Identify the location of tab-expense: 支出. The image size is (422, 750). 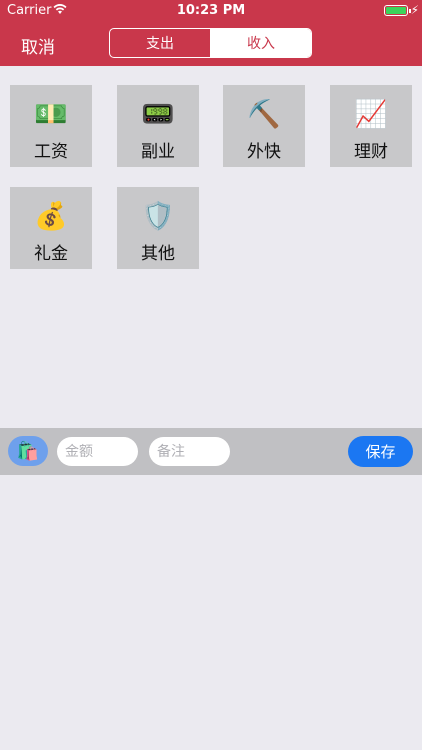
(160, 43).